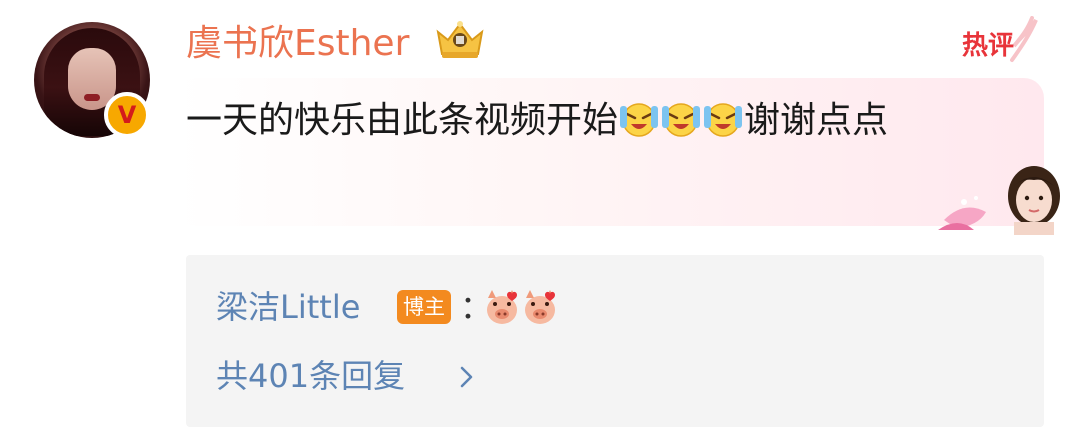 This screenshot has height=442, width=1079. Describe the element at coordinates (424, 307) in the screenshot. I see `blogger-badge: 博主` at that location.